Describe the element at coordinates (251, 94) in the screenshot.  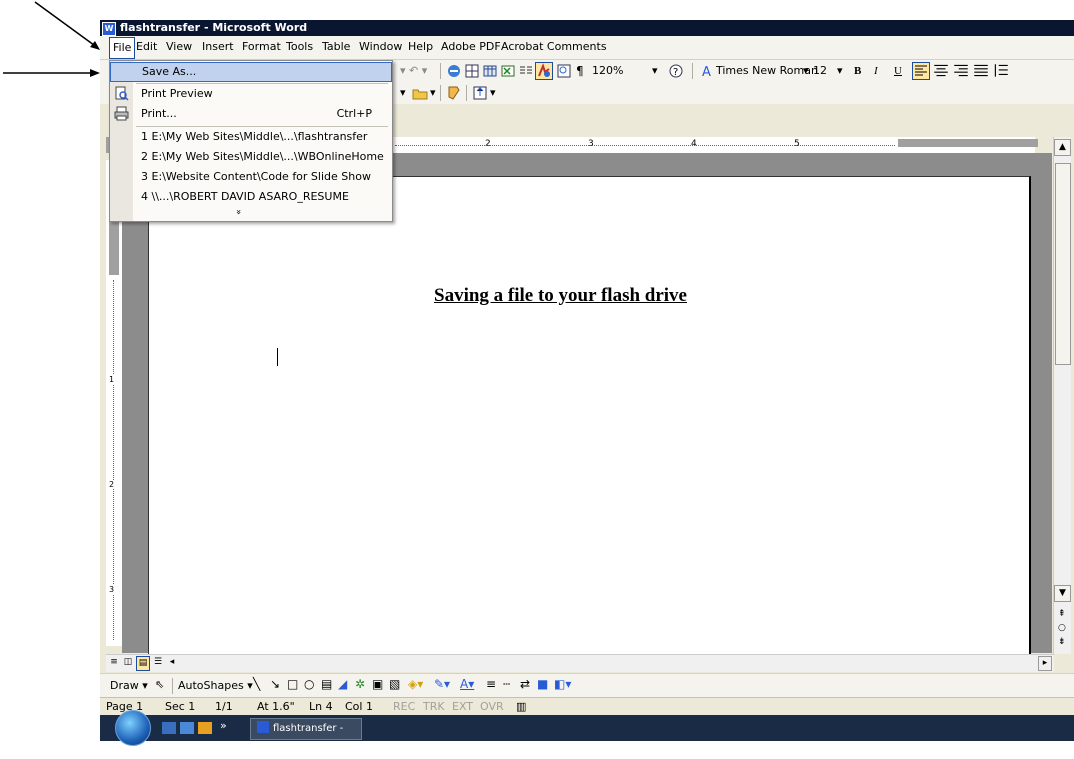
I see `menu-item-print-preview: Print Preview` at that location.